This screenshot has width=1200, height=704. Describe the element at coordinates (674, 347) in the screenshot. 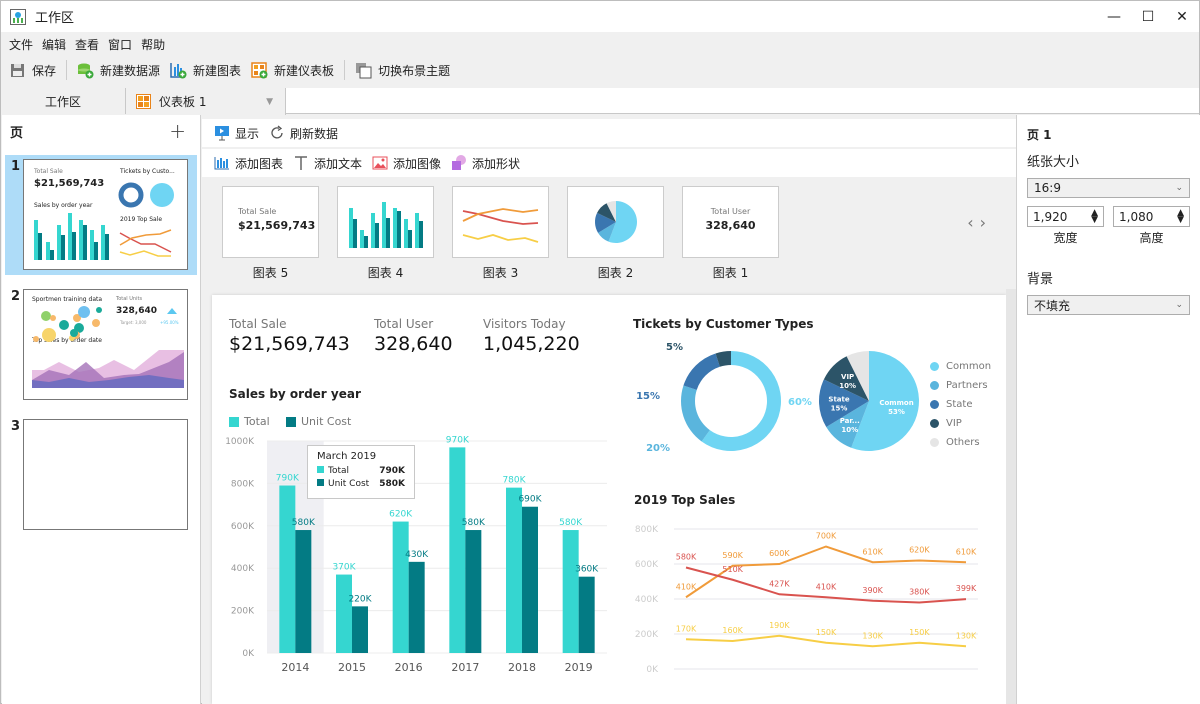

I see `donut-data-label: 5%` at that location.